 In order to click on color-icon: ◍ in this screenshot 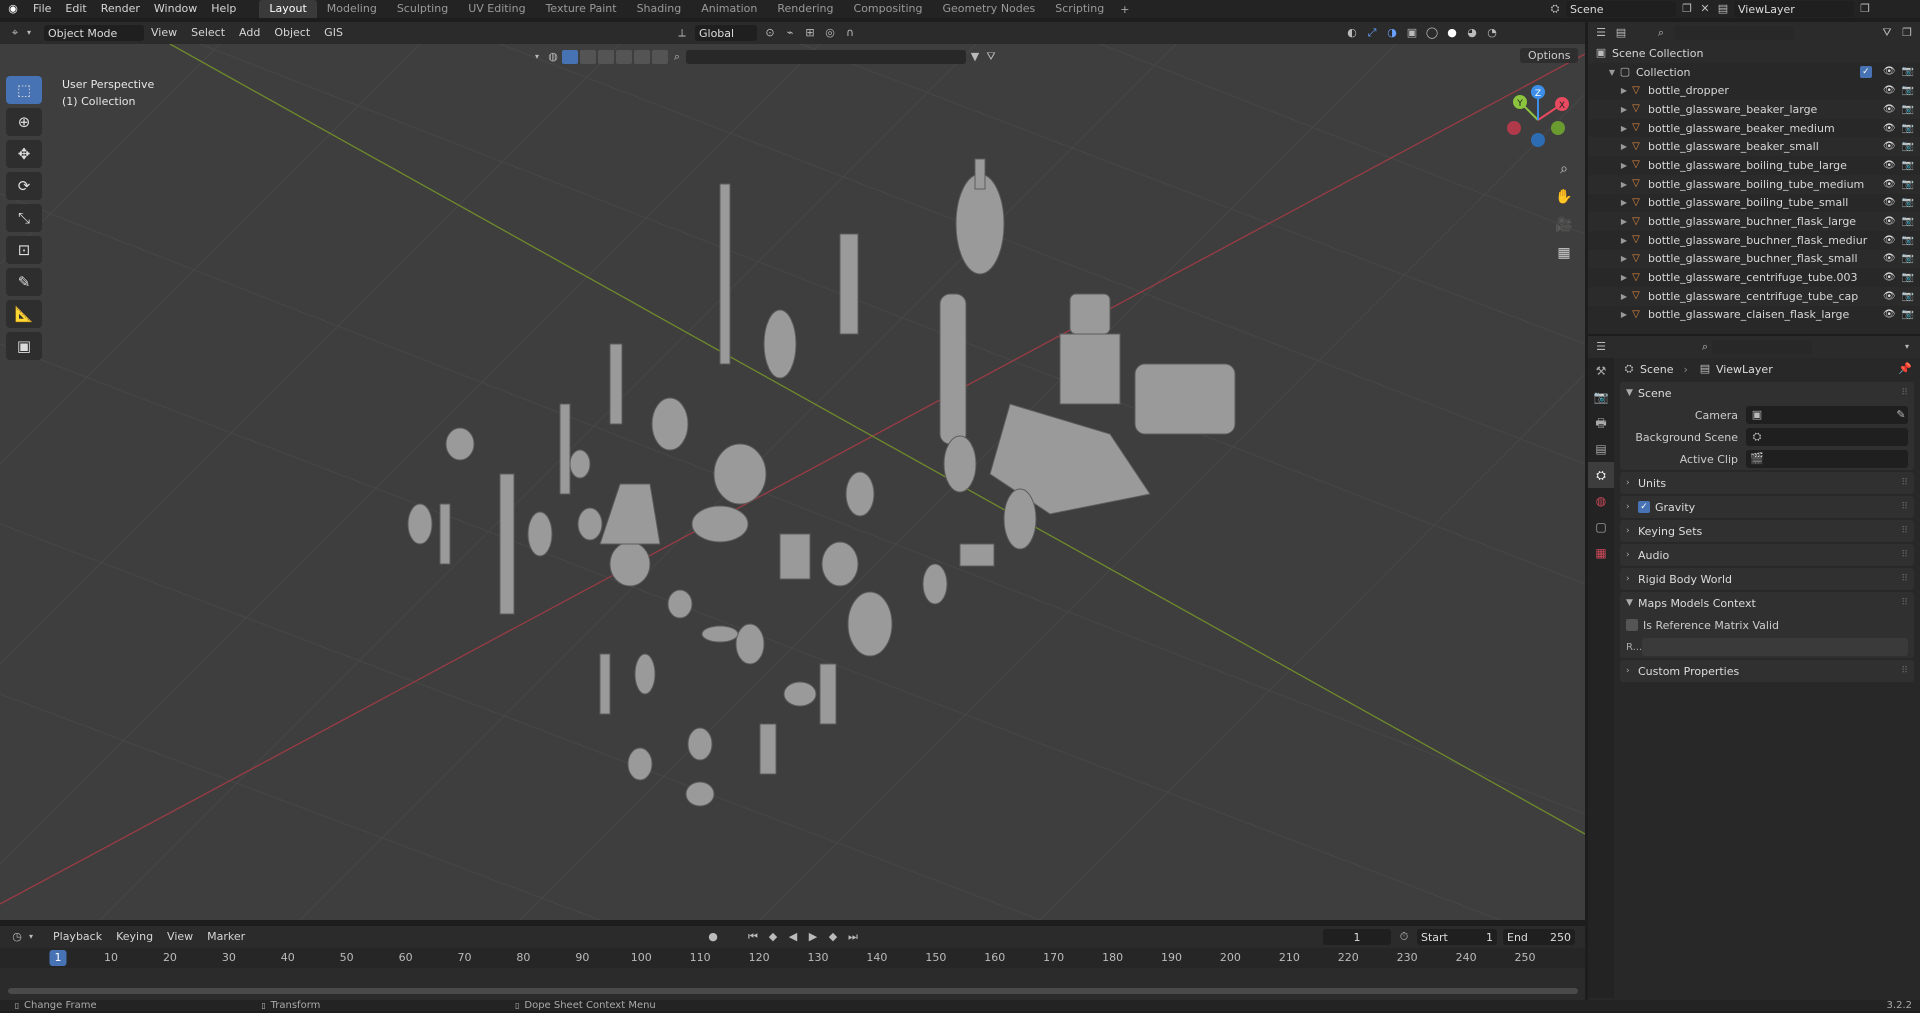, I will do `click(553, 57)`.